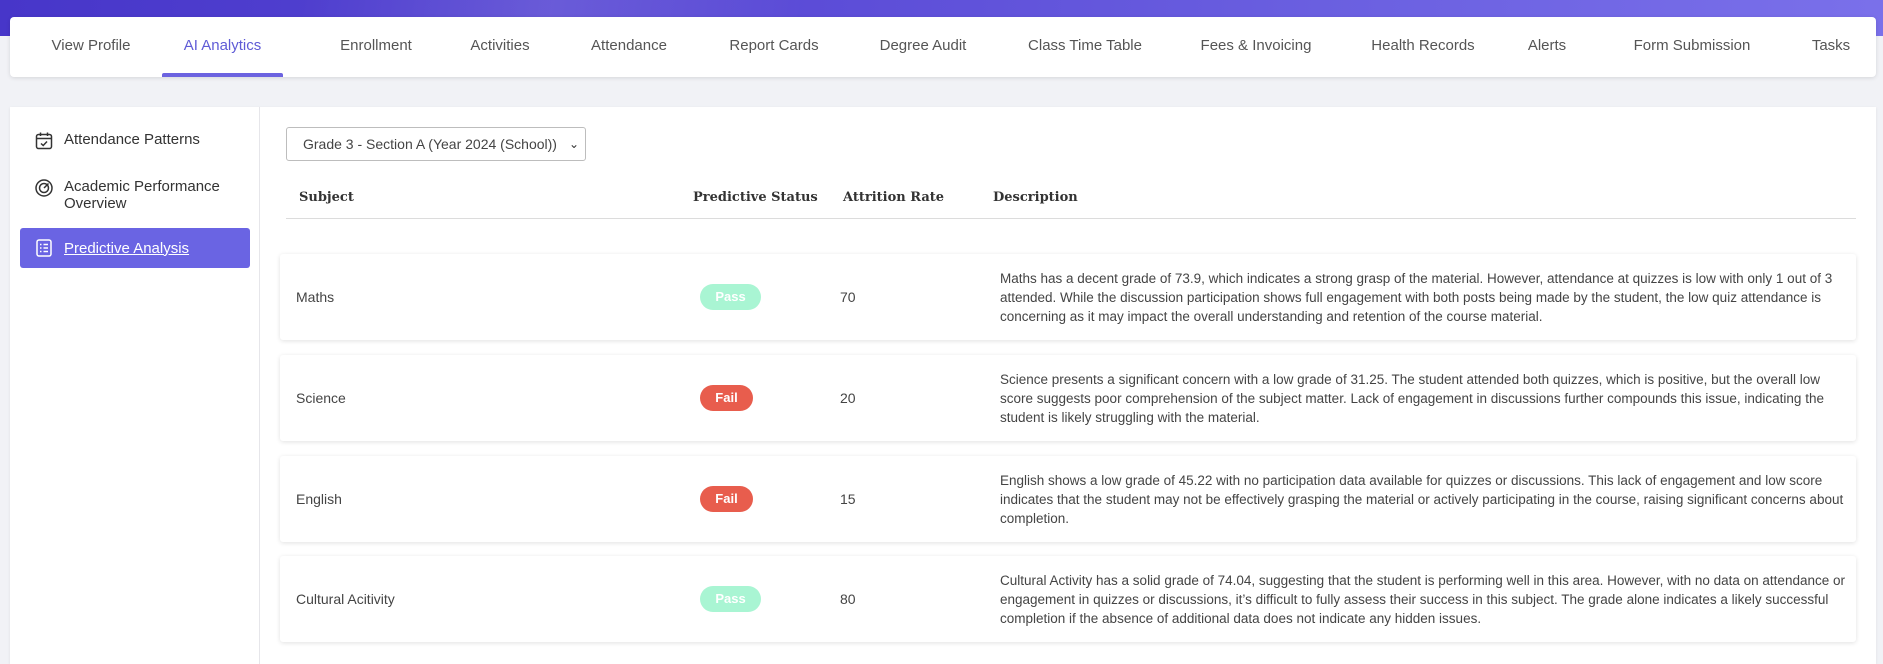  I want to click on sidebar-item-predictive-analysis: Predictive Analysis, so click(135, 248).